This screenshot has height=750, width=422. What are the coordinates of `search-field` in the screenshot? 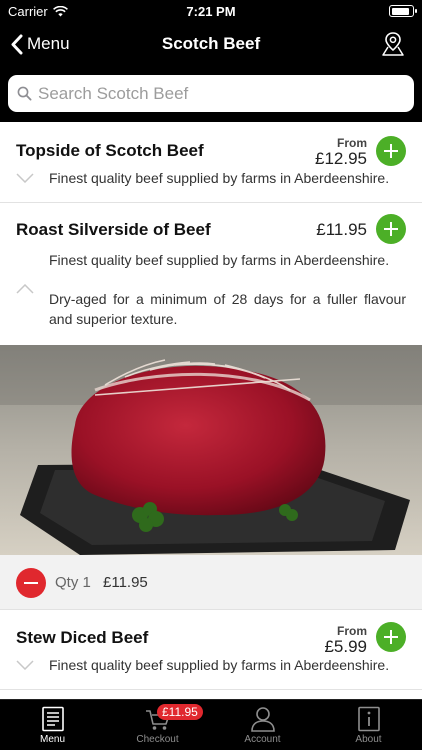 It's located at (211, 93).